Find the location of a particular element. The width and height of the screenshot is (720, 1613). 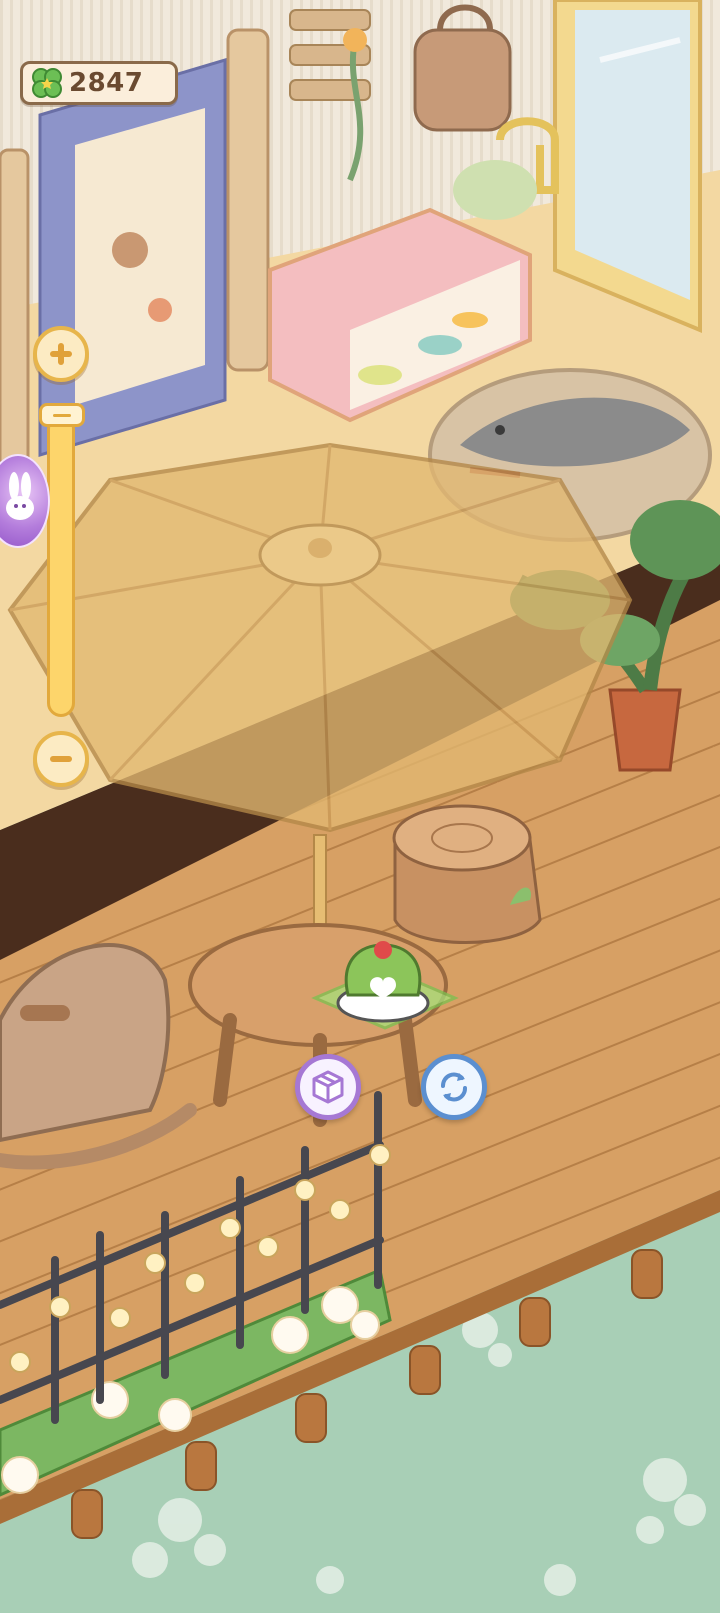

store-item-button is located at coordinates (328, 1087).